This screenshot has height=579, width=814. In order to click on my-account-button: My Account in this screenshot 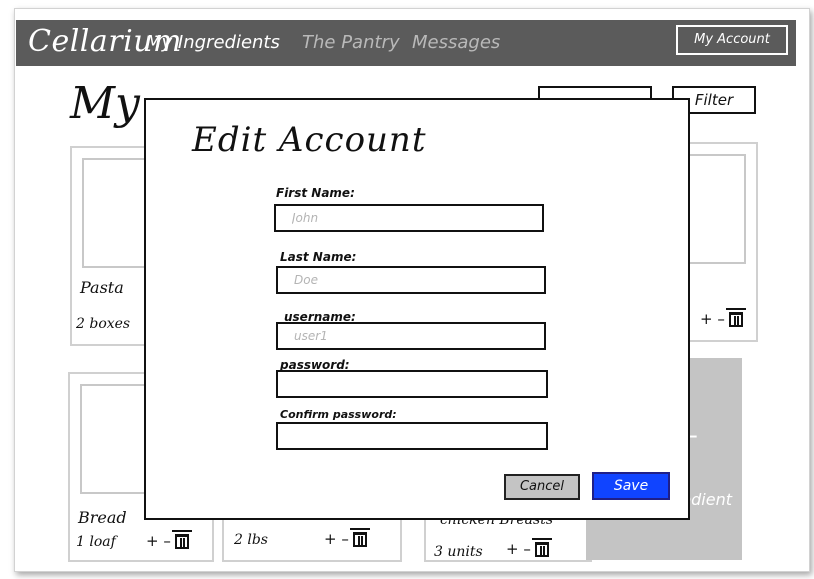, I will do `click(732, 40)`.